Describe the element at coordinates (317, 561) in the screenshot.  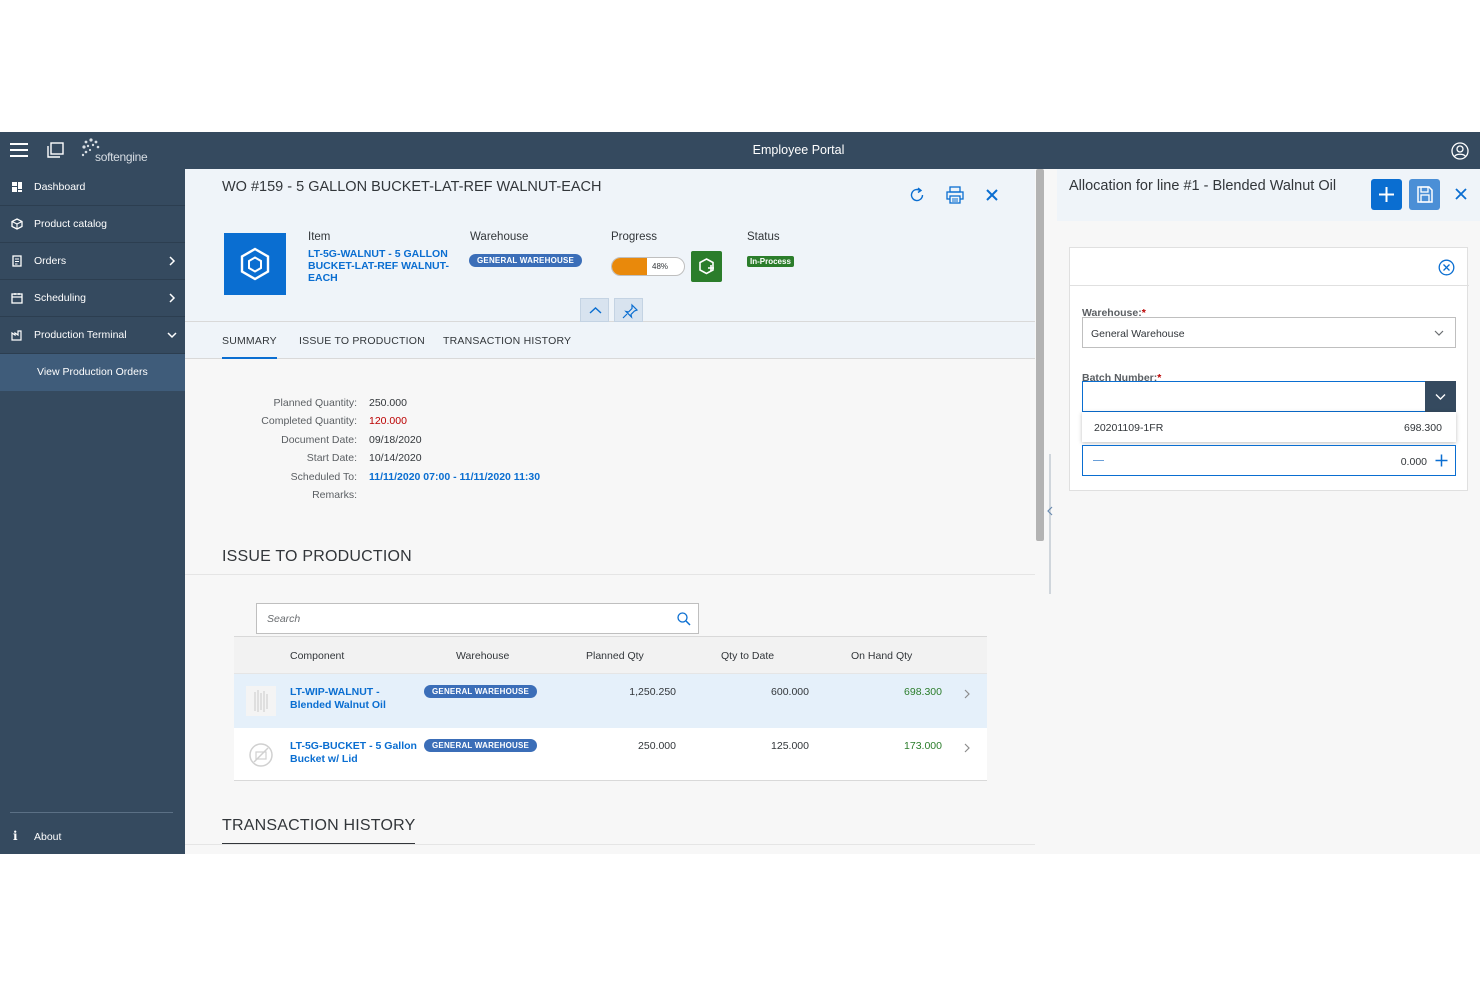
I see `issue-section-title: ISSUE TO PRODUCTION` at that location.